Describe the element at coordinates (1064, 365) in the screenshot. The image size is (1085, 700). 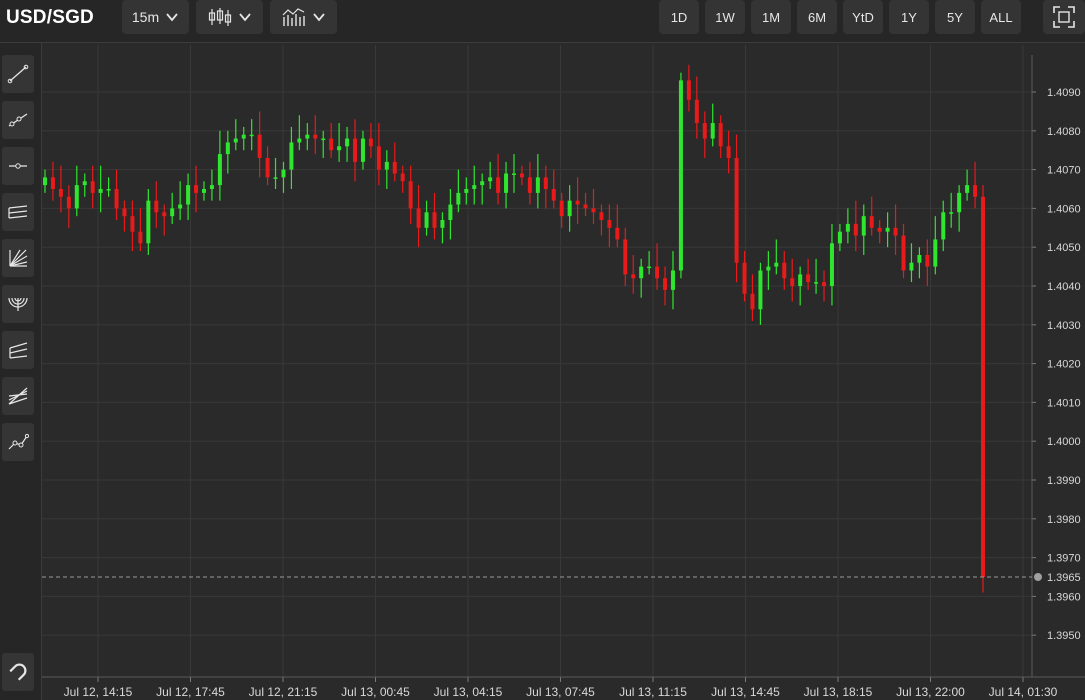
I see `y-tick-label: 1.4020` at that location.